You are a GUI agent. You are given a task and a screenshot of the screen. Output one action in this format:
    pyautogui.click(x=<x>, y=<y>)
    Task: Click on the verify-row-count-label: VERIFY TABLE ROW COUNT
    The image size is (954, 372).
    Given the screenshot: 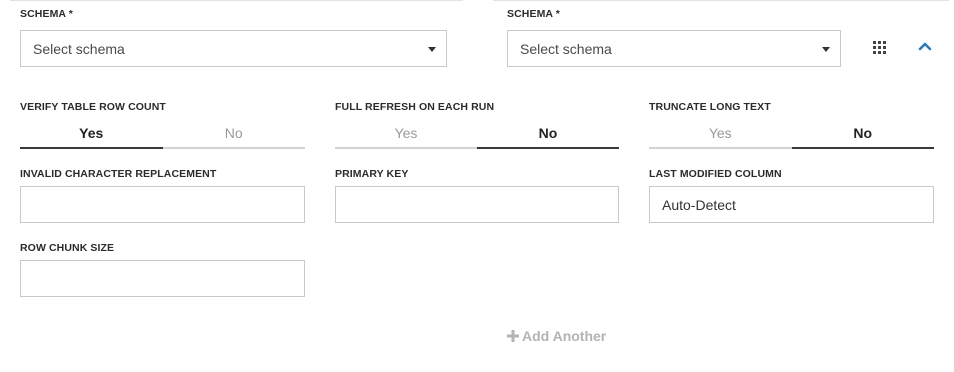 What is the action you would take?
    pyautogui.click(x=93, y=107)
    